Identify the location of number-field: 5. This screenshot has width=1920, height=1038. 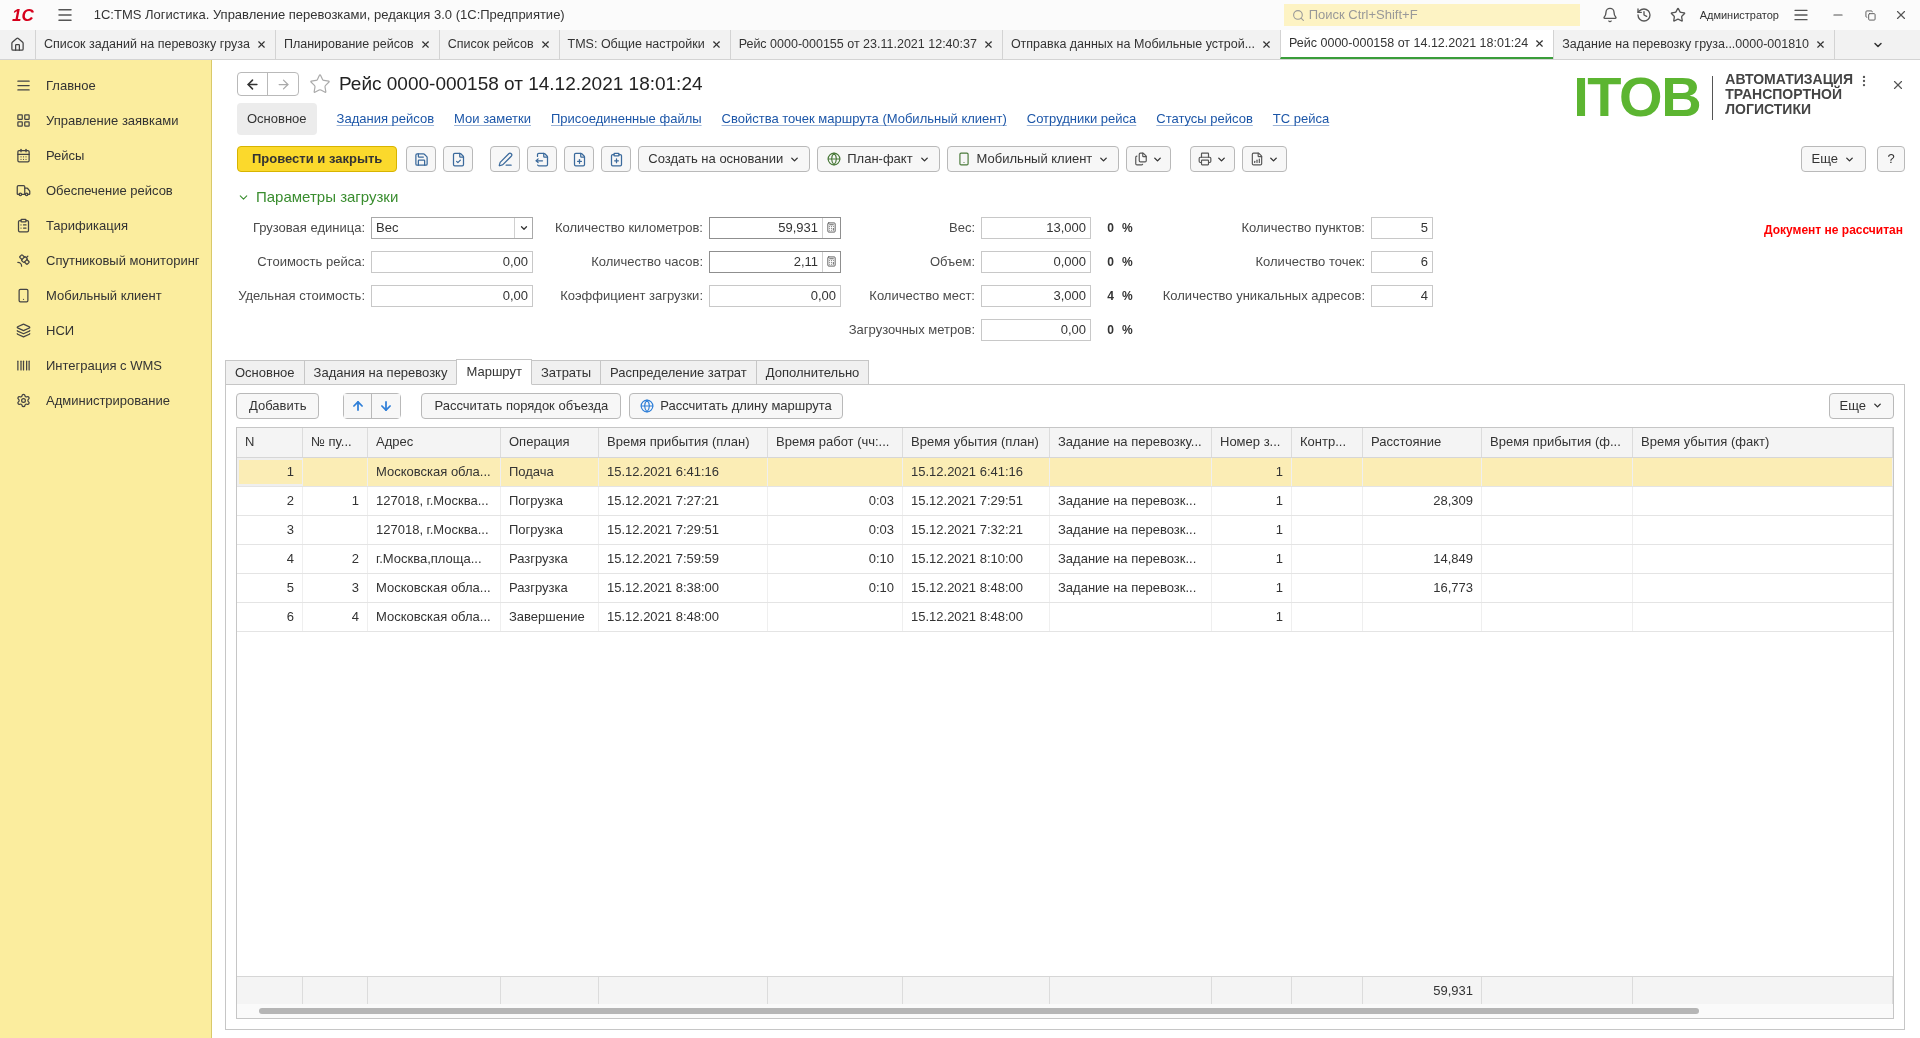
(1402, 227).